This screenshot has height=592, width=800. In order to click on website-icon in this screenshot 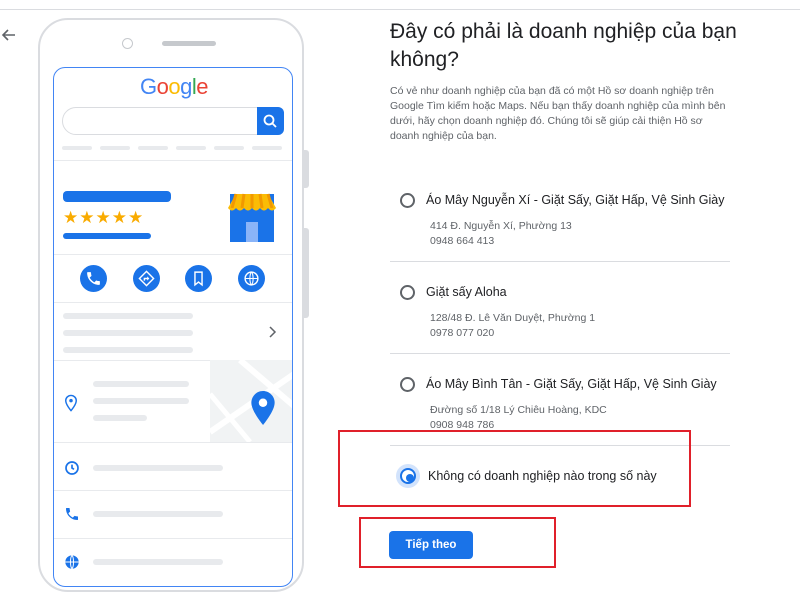, I will do `click(251, 278)`.